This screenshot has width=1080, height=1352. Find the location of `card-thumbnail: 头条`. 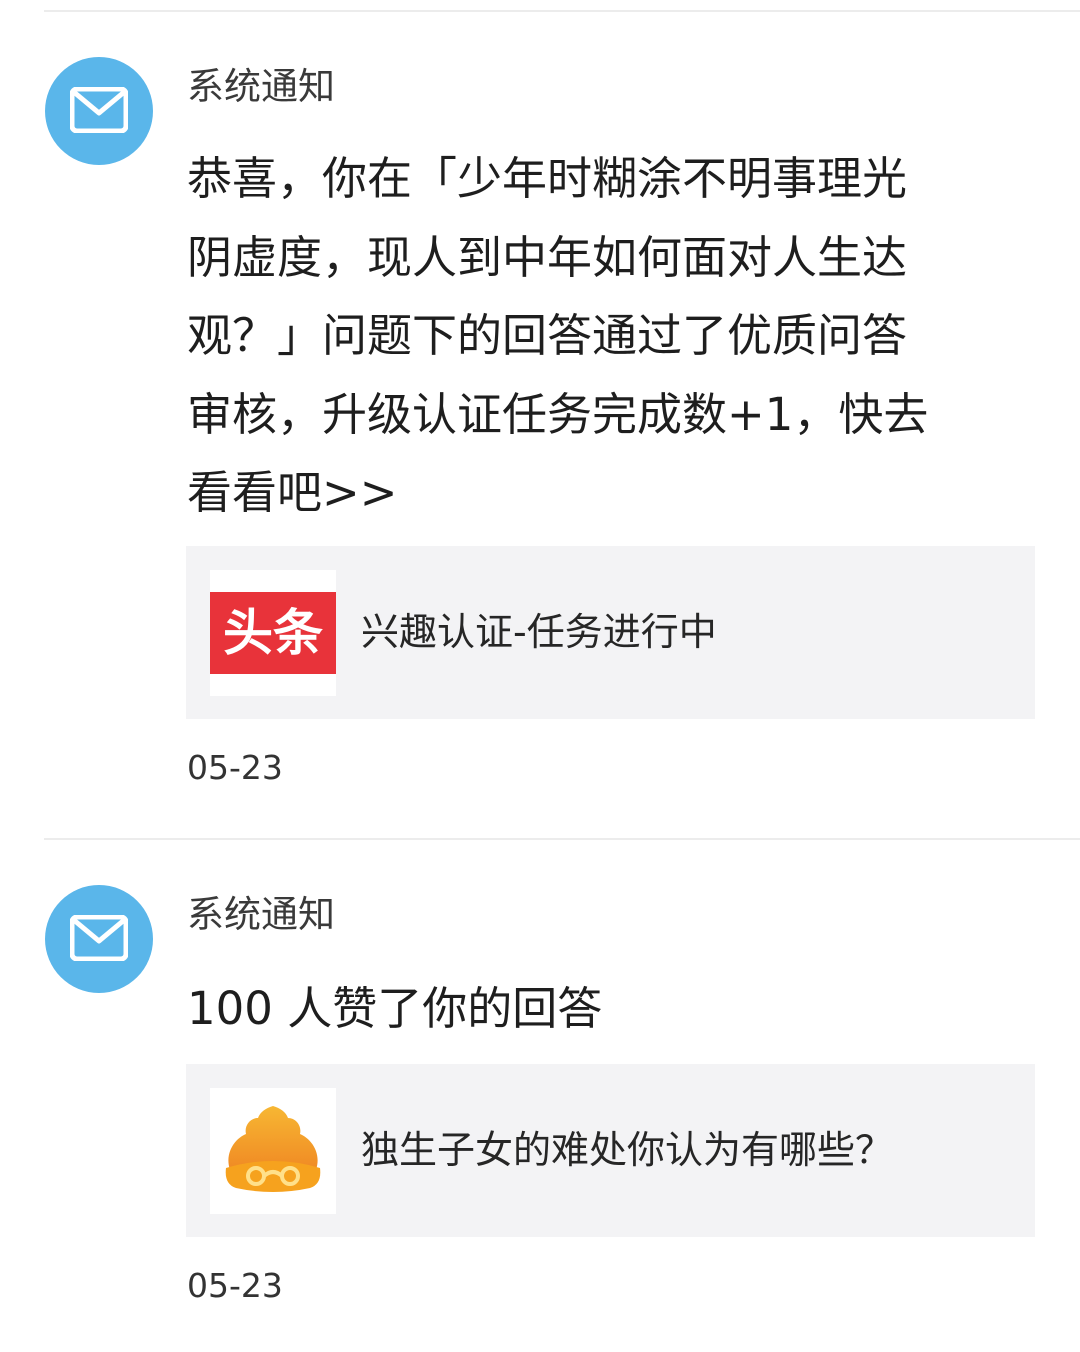

card-thumbnail: 头条 is located at coordinates (273, 633).